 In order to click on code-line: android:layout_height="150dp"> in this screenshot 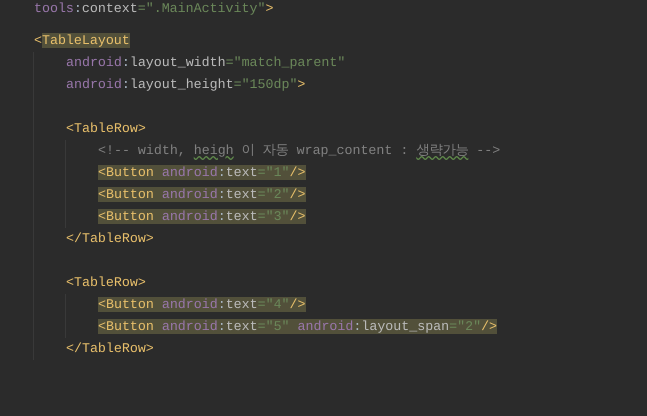, I will do `click(186, 84)`.